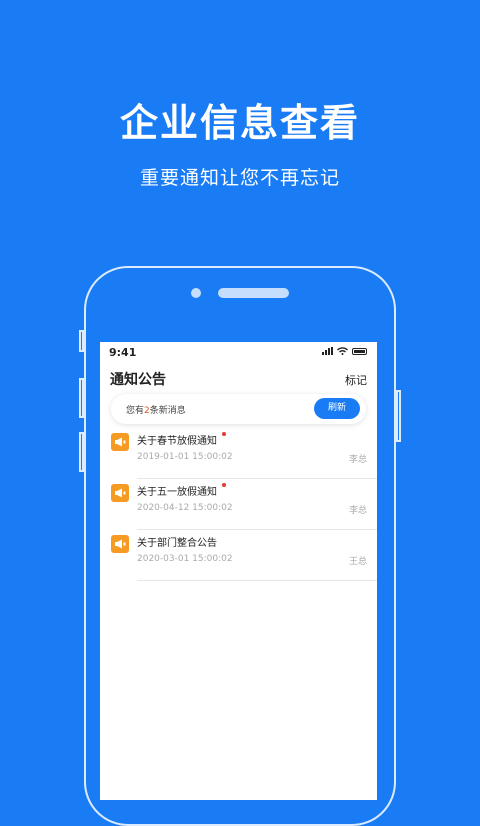 This screenshot has width=480, height=826. Describe the element at coordinates (239, 123) in the screenshot. I see `hero-title: 企业信息查看` at that location.